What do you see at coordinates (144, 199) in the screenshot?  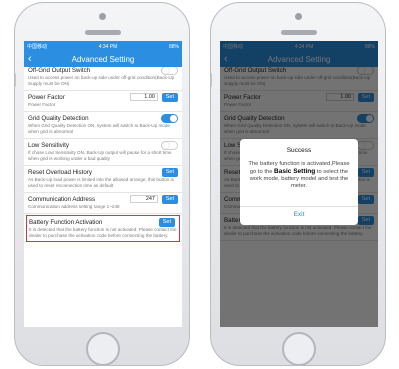 I see `communication-address-input: 247` at bounding box center [144, 199].